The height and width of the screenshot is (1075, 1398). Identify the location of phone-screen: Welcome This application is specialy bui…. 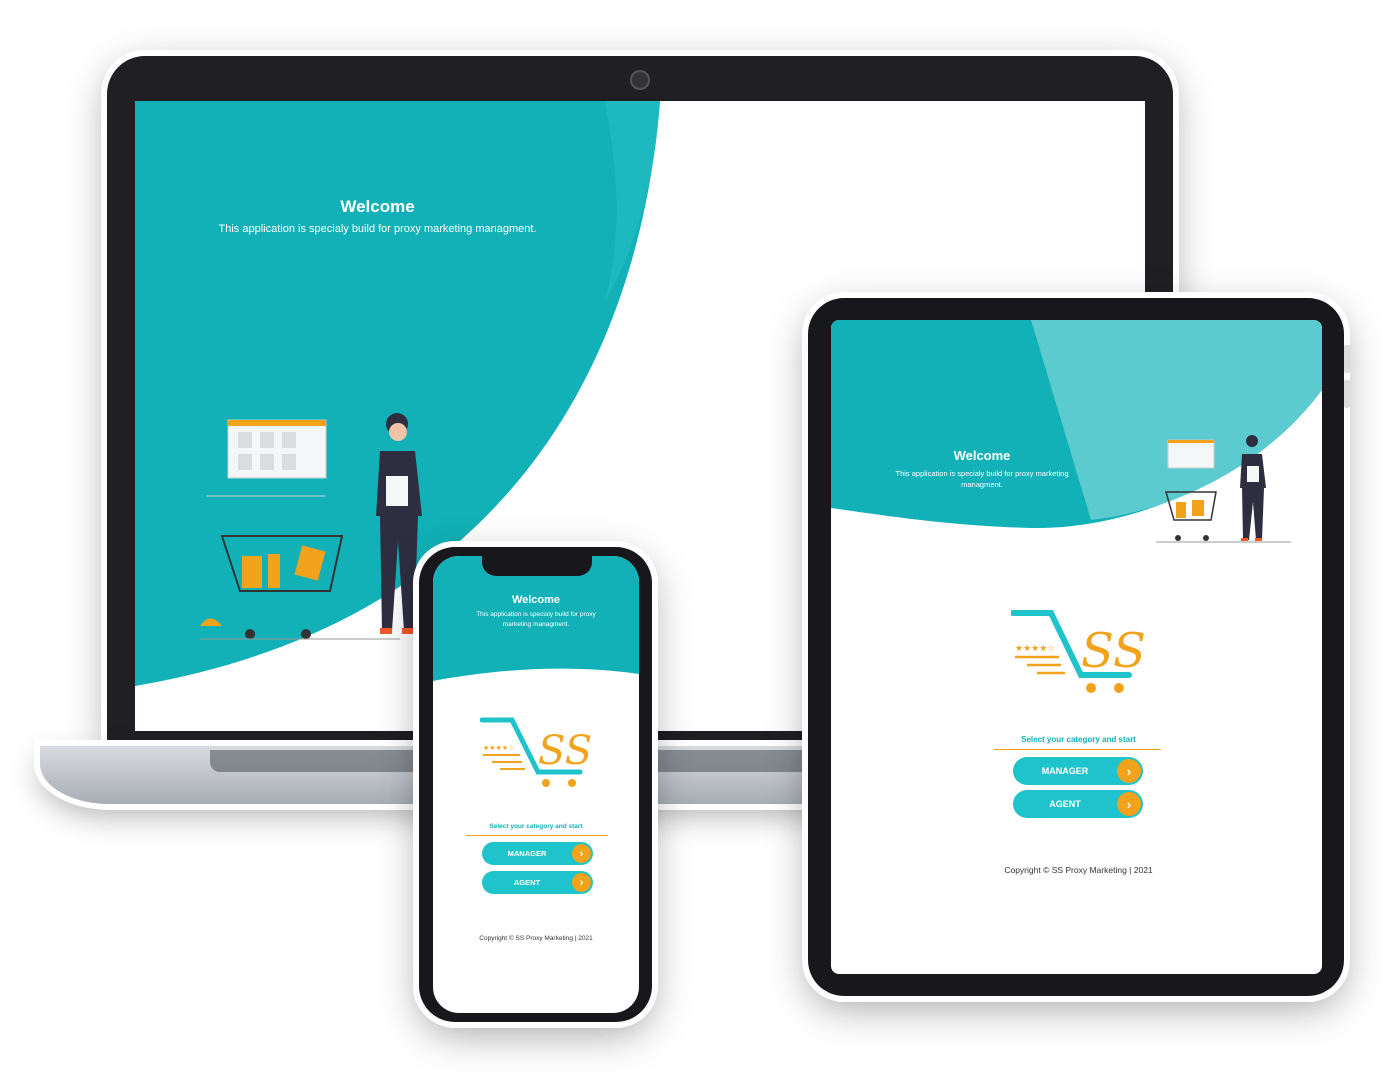
(536, 784).